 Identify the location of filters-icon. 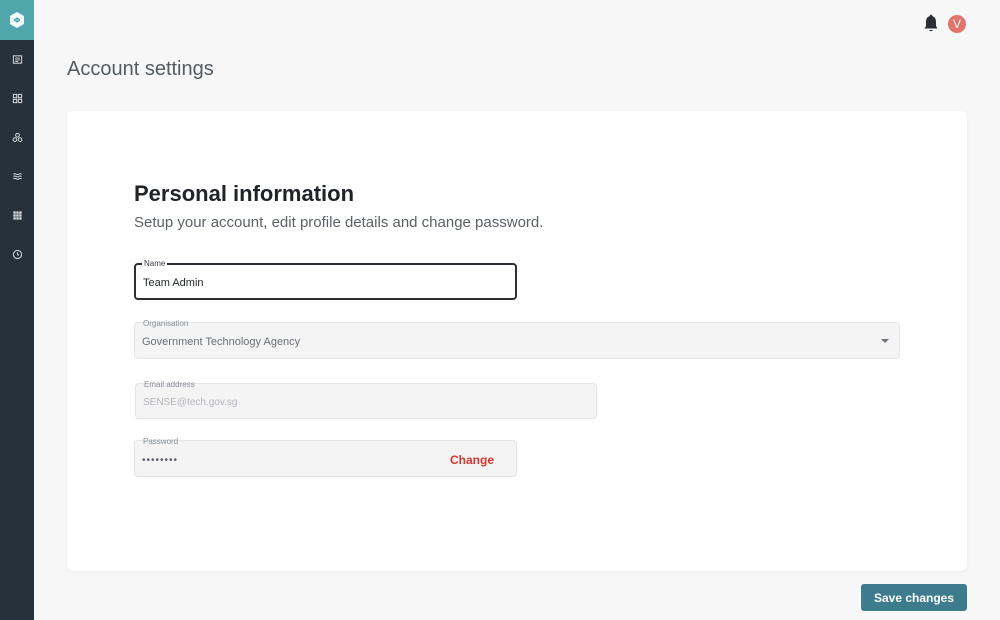
(17, 176).